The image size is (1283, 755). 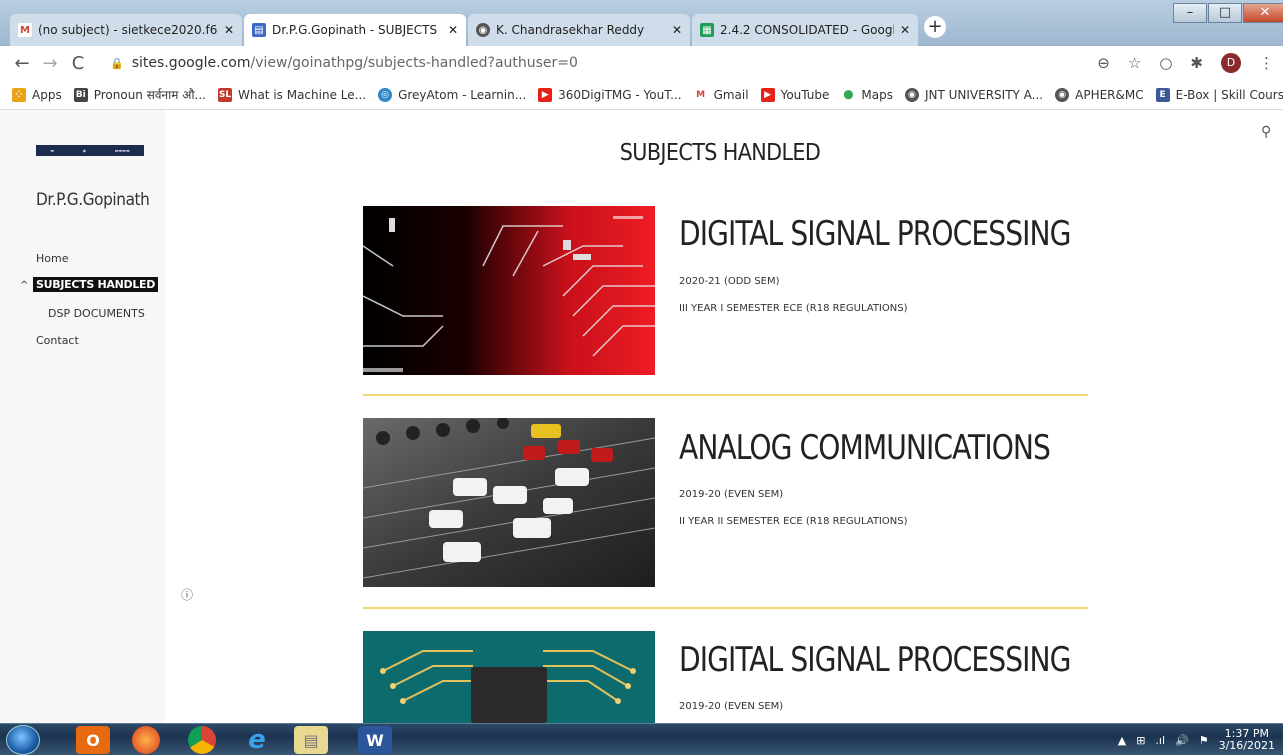 I want to click on toolbar-icons: ⊖ ☆ ○ ✱ D ⋮, so click(x=1188, y=63).